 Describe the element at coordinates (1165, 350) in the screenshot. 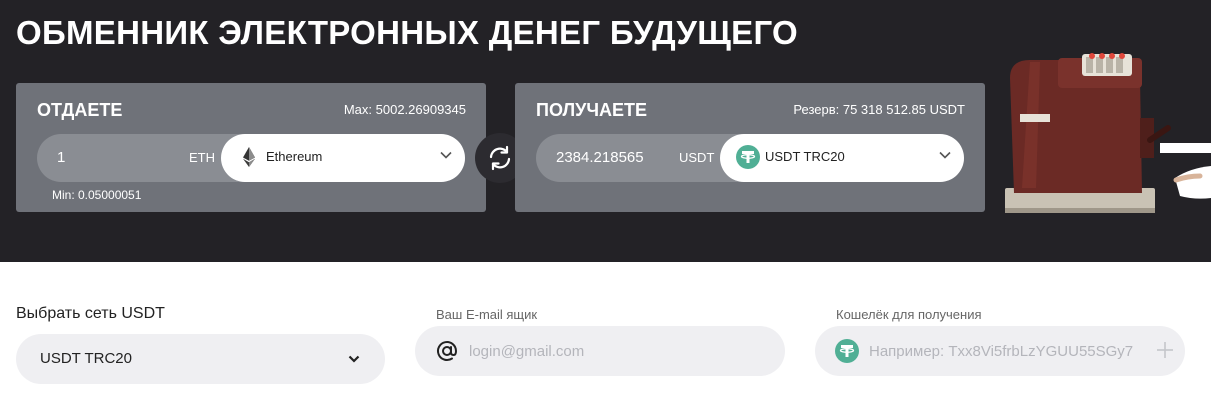

I see `plus-icon` at that location.